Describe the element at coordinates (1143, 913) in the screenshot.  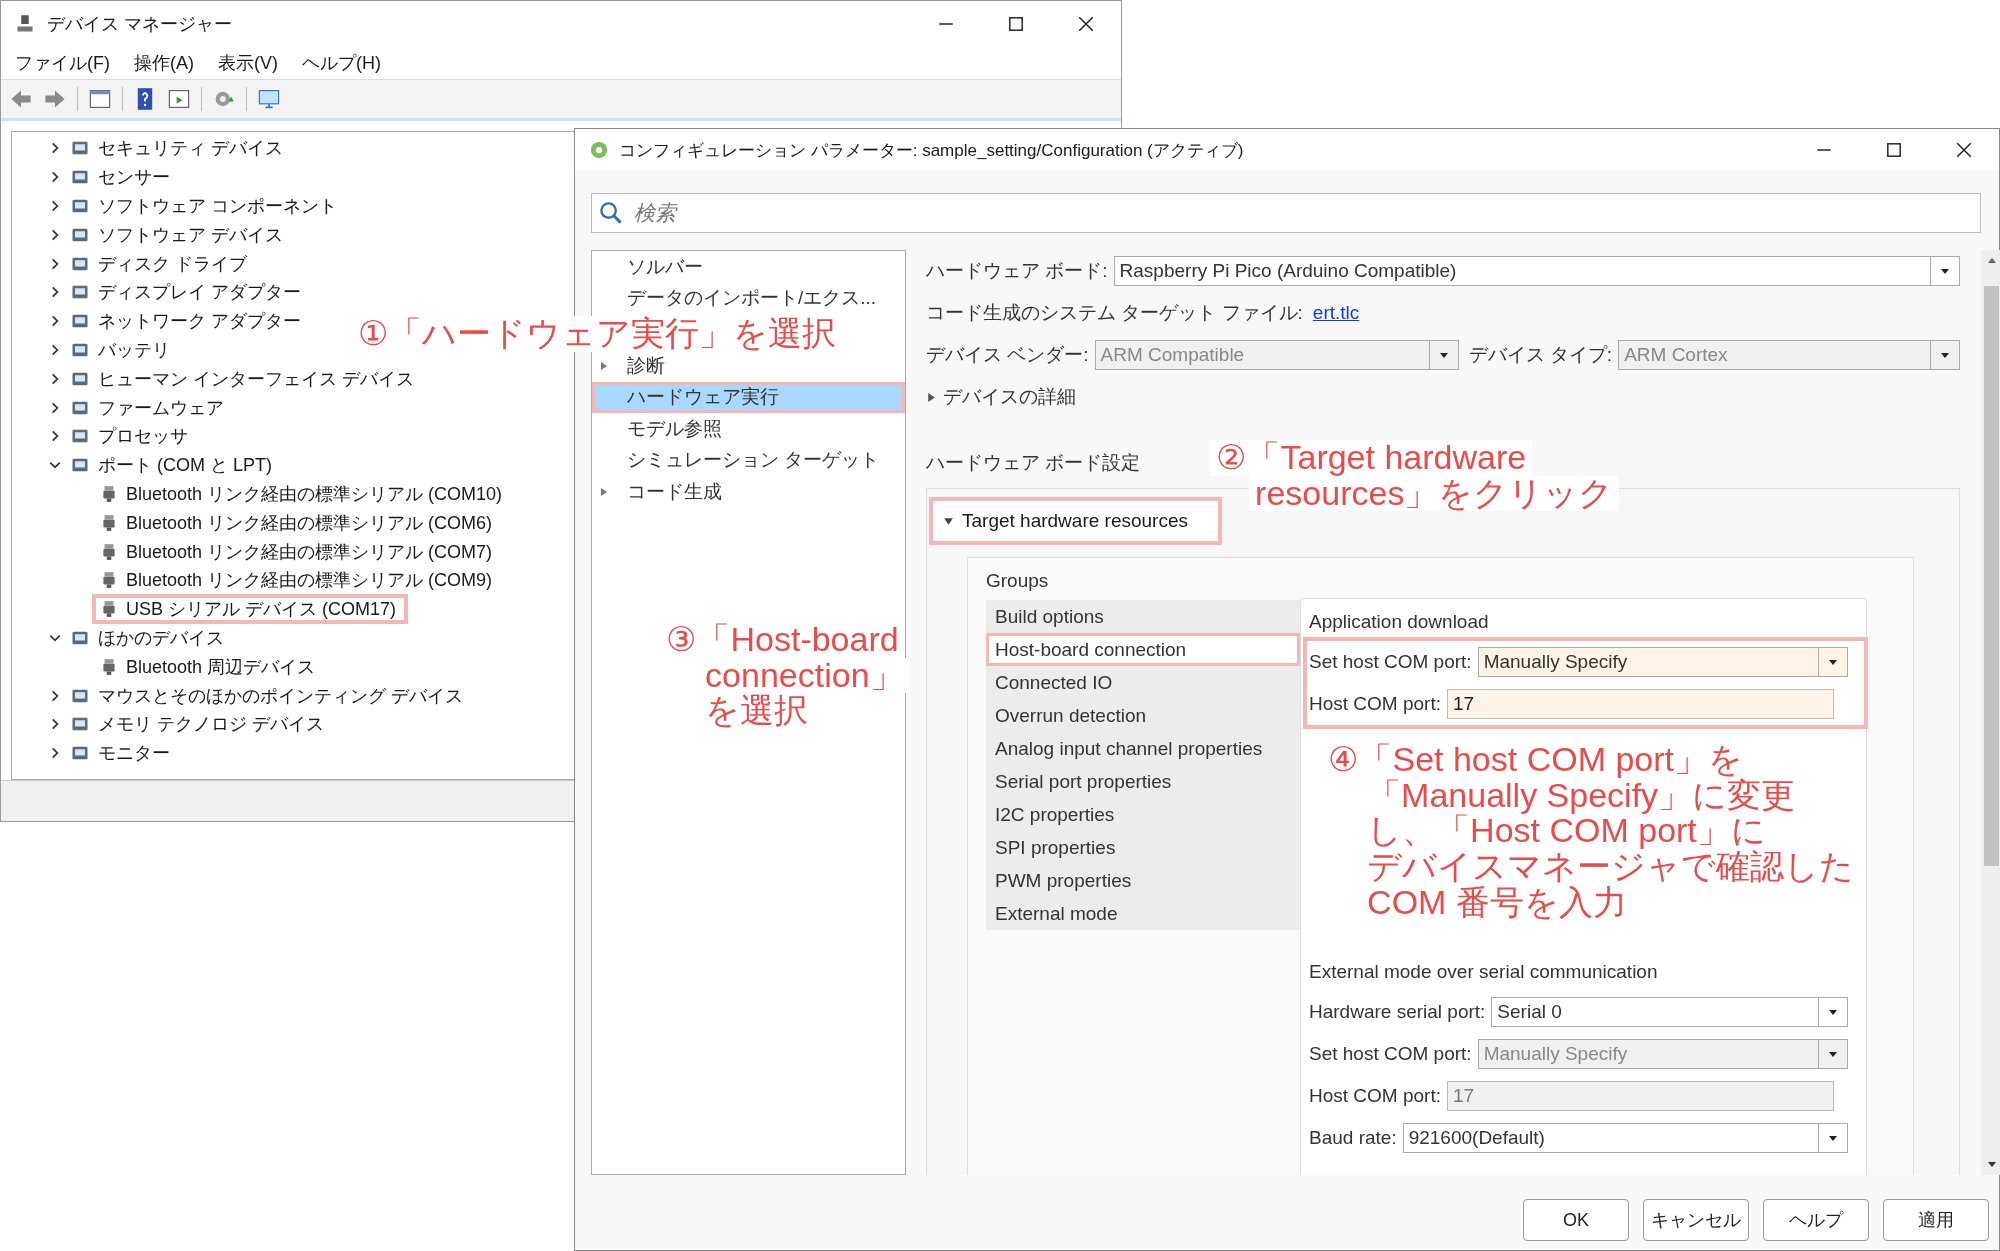
I see `group-item: External mode` at that location.